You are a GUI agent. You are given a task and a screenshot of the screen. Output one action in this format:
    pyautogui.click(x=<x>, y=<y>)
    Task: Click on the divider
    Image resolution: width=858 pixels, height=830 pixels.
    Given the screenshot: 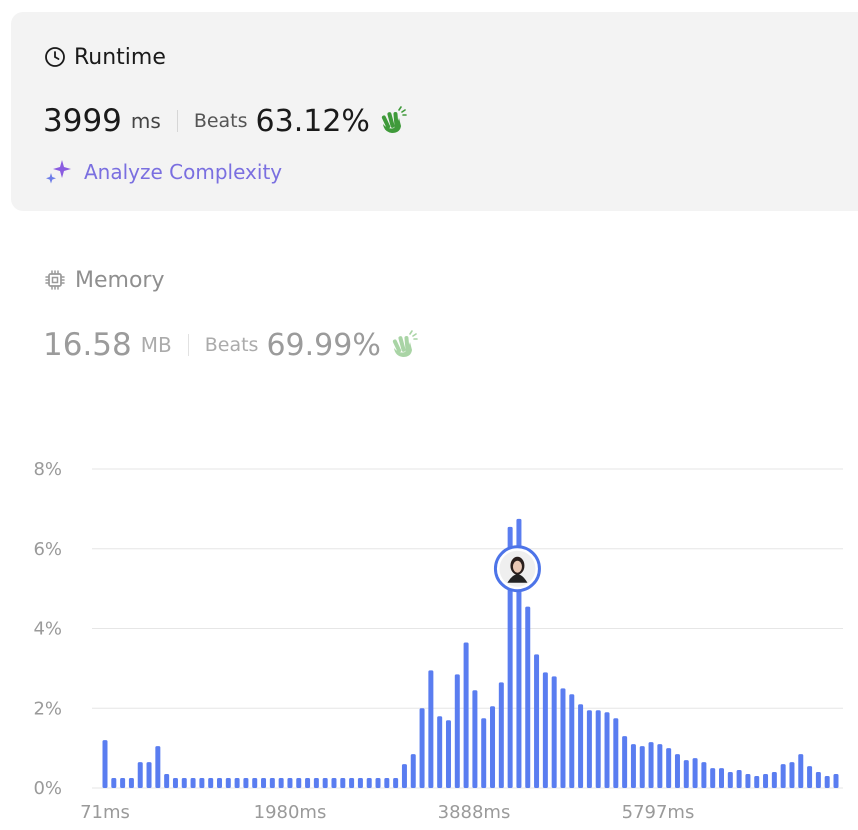 What is the action you would take?
    pyautogui.click(x=177, y=121)
    